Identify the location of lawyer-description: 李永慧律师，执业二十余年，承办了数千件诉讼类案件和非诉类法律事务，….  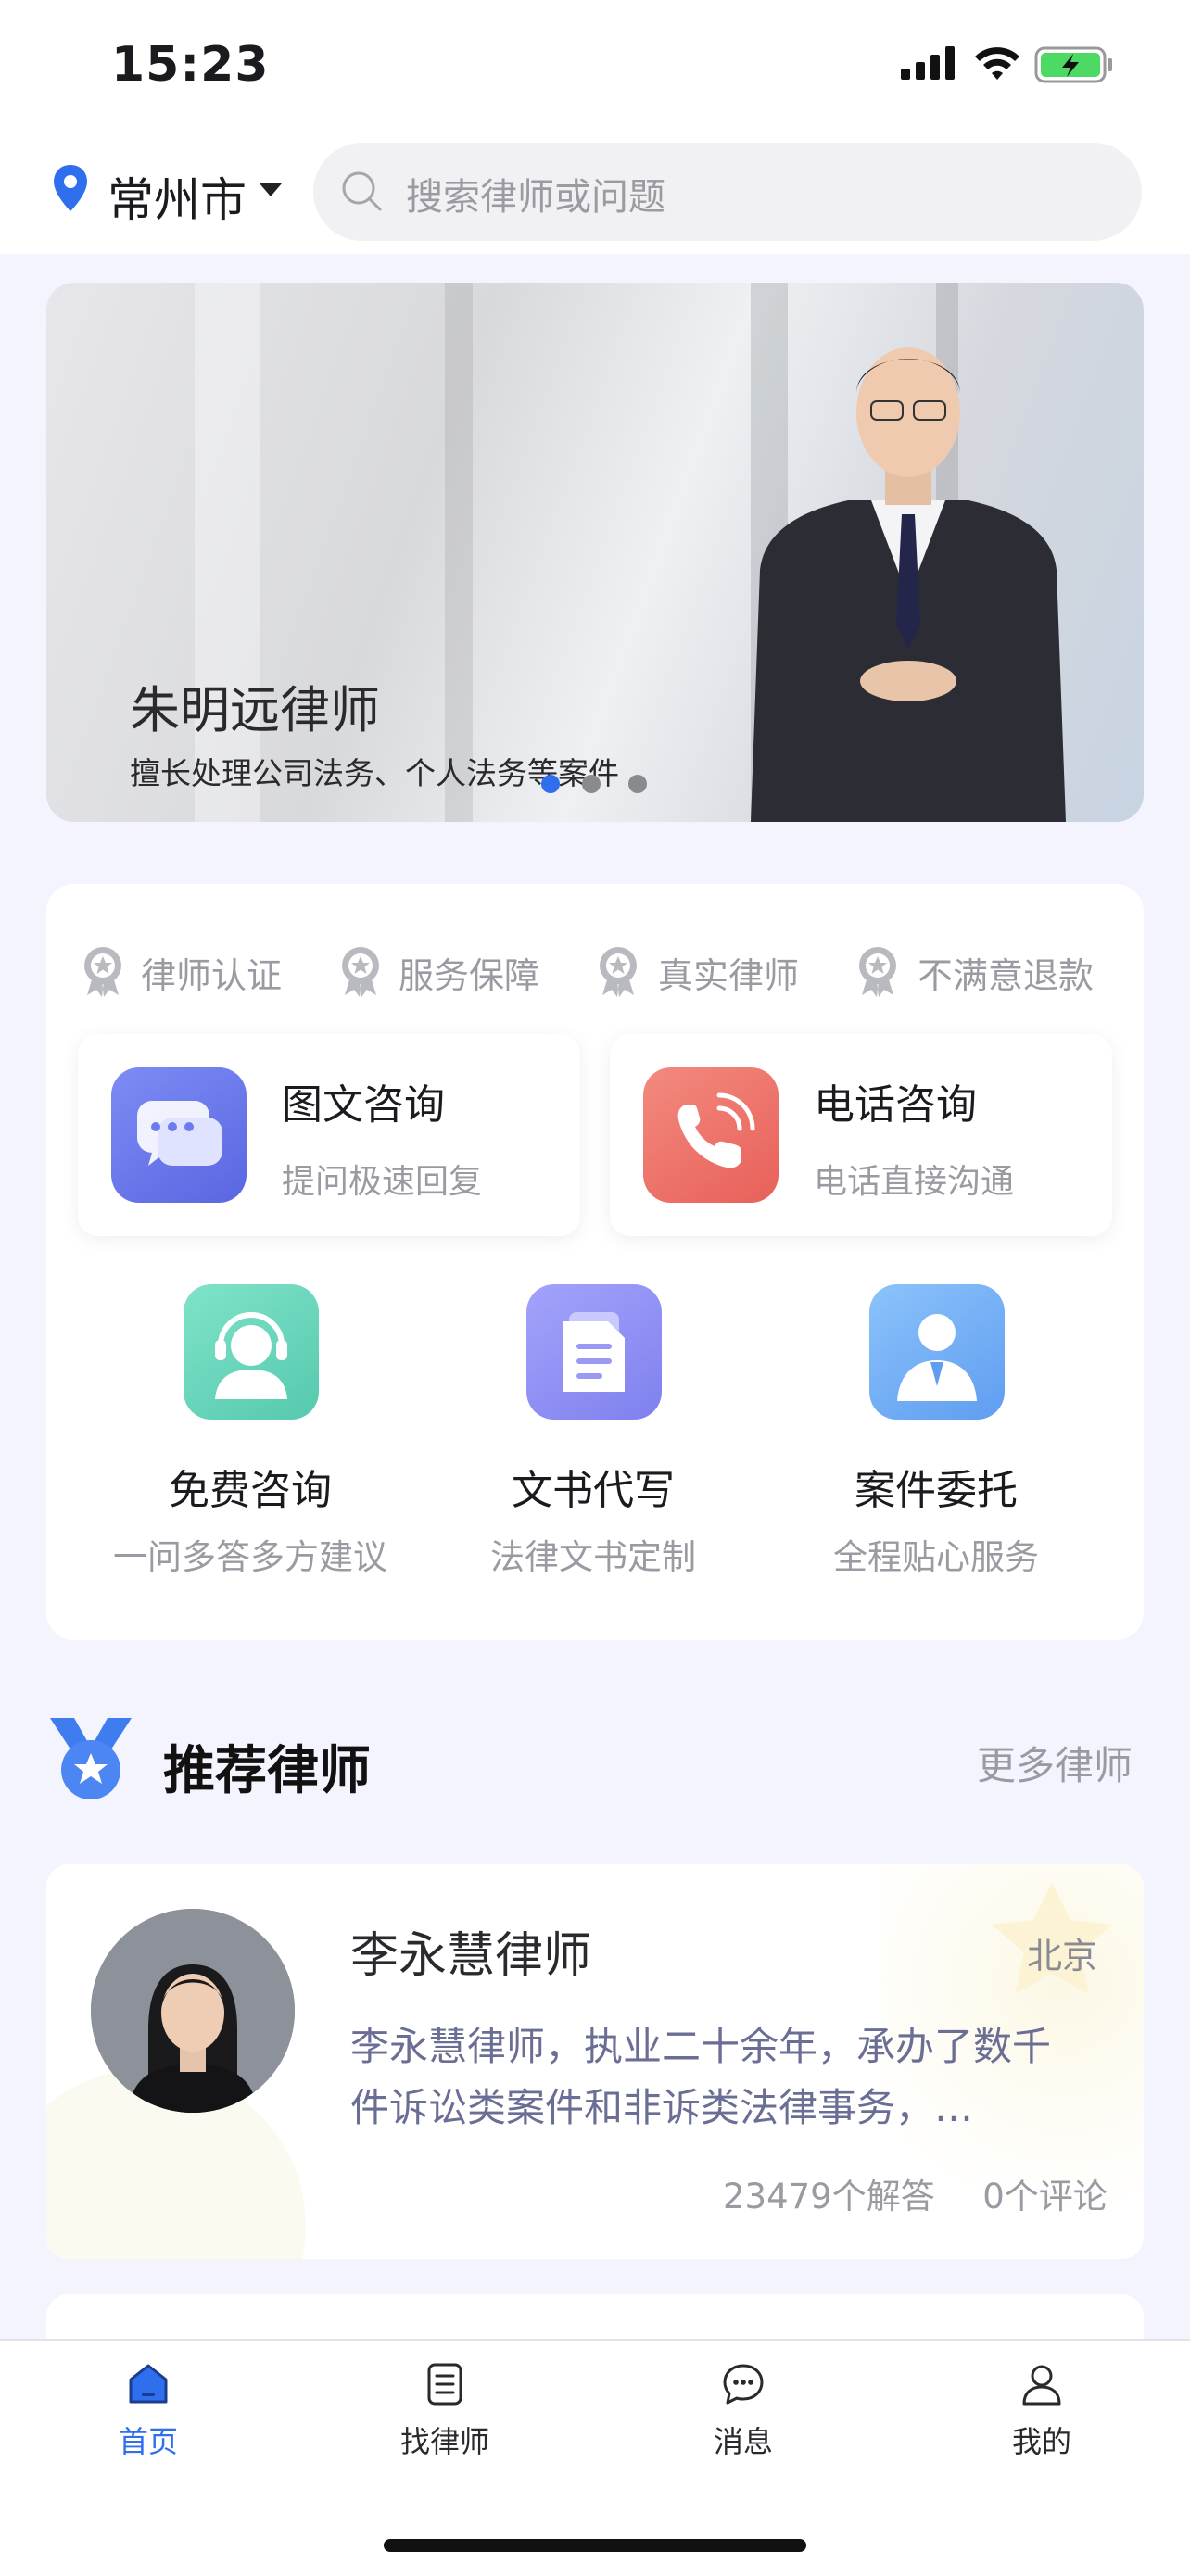
(701, 2077).